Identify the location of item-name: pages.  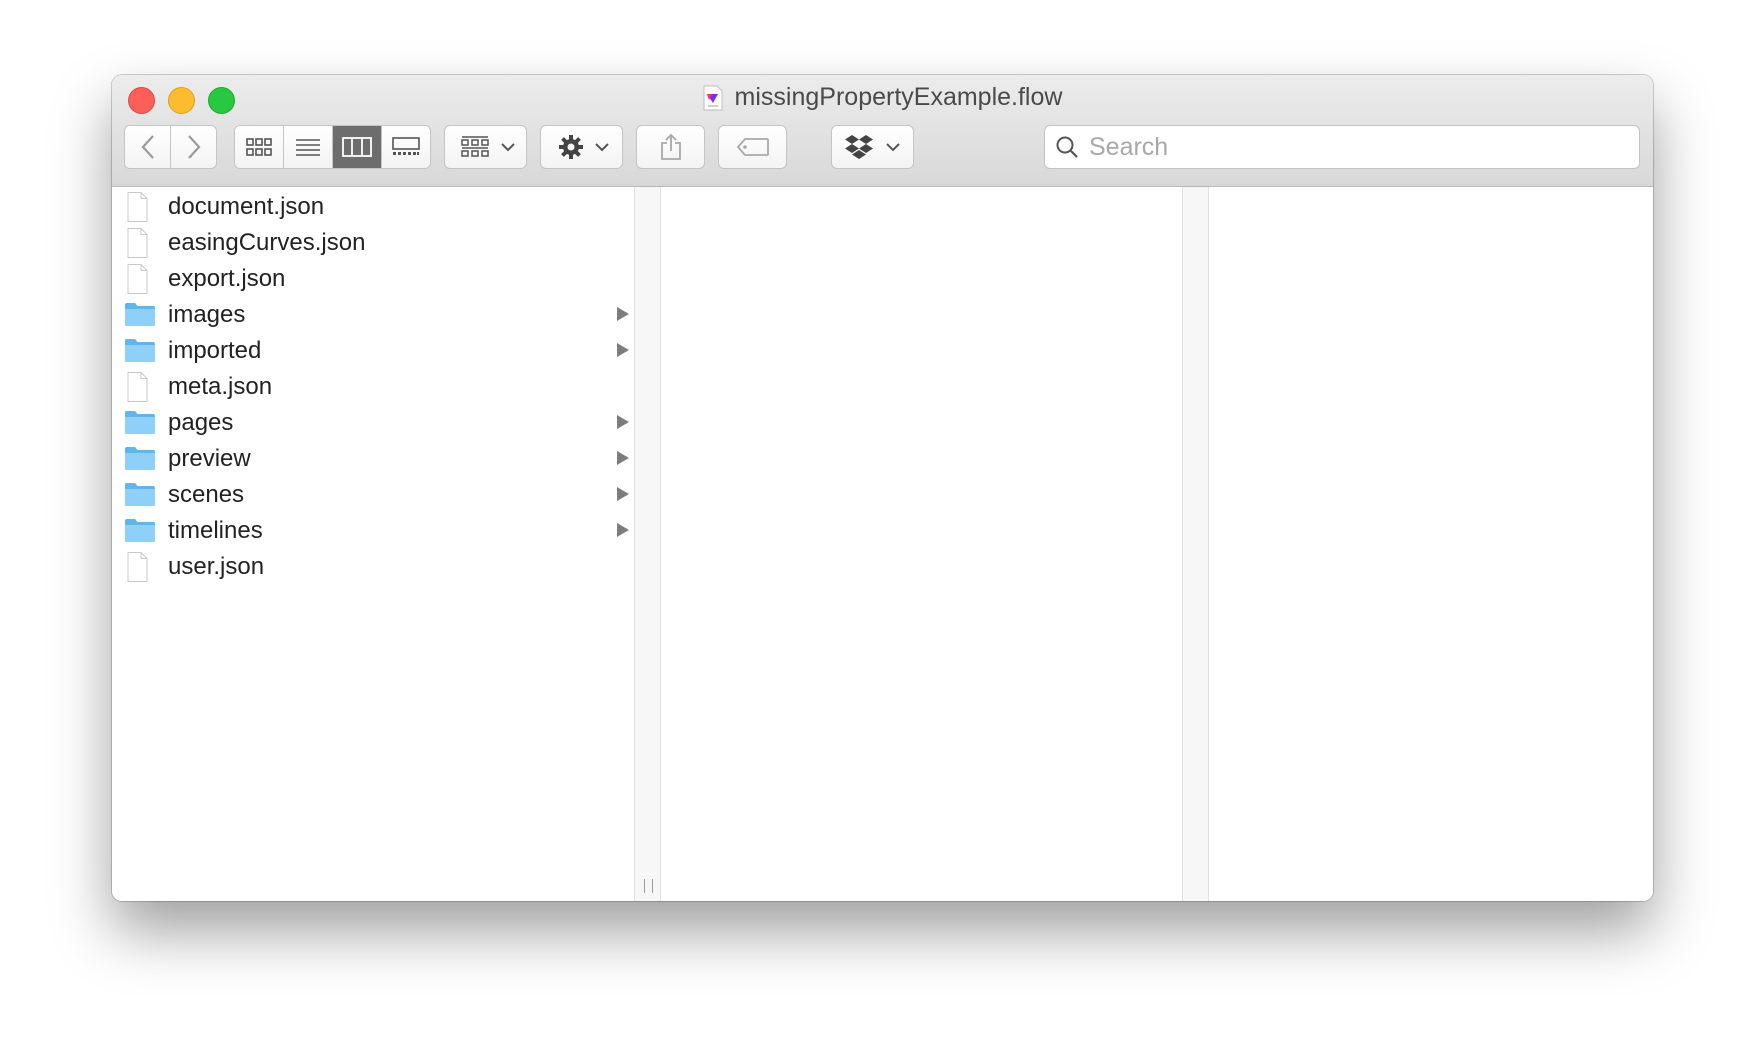
(201, 422).